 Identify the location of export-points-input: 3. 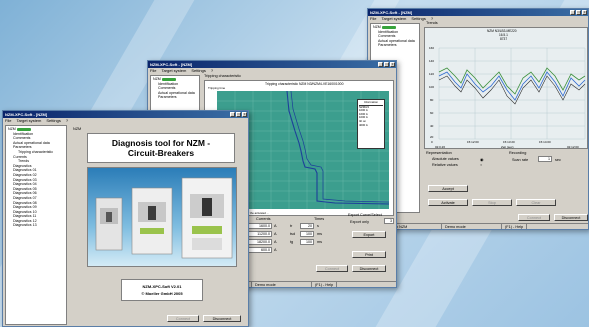
(389, 221).